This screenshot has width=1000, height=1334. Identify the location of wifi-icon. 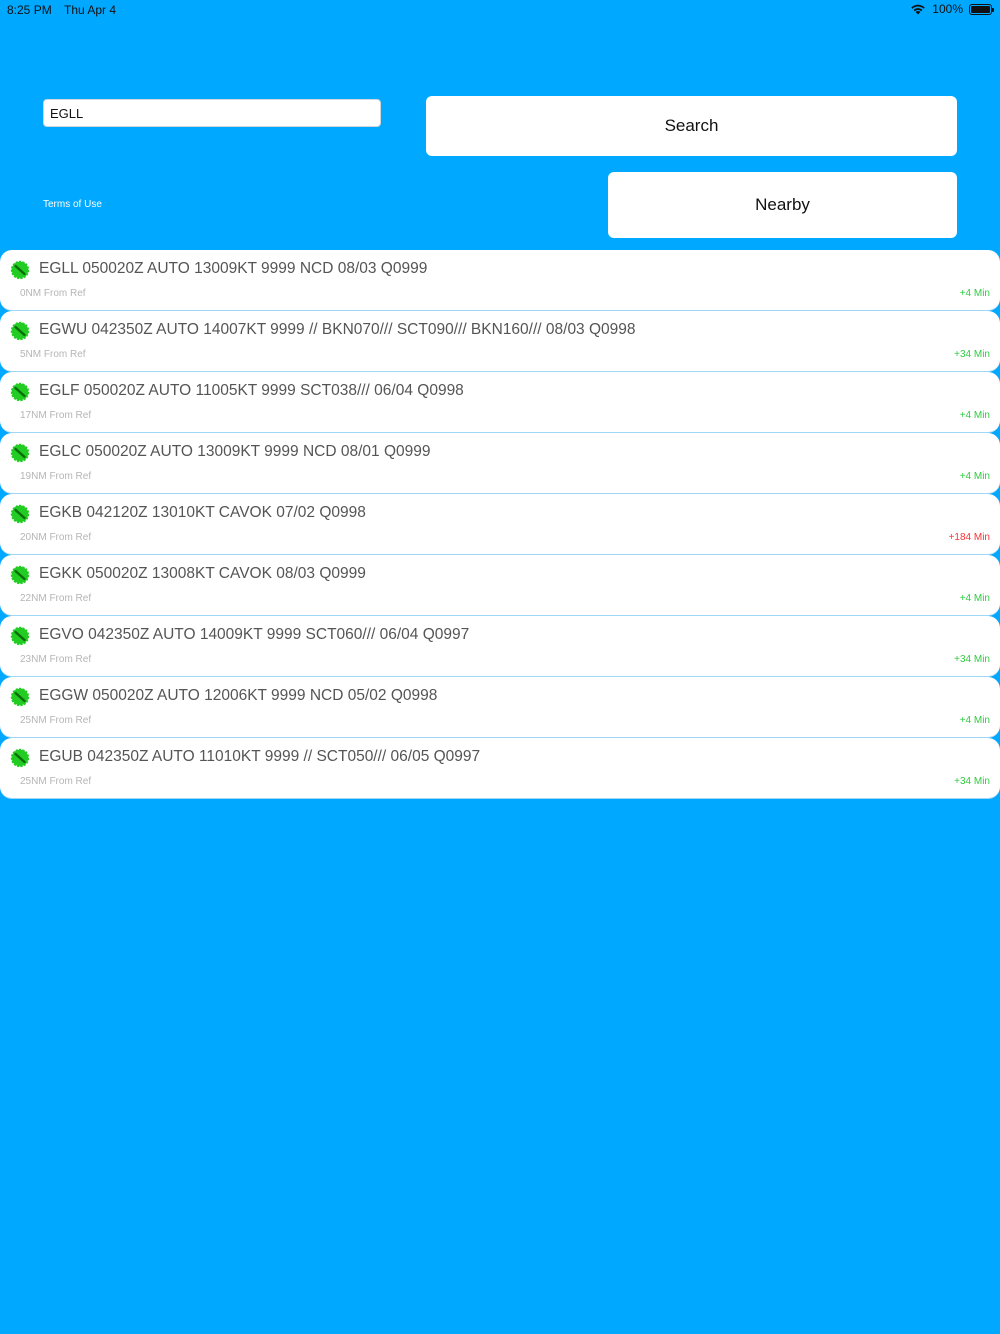
(918, 9).